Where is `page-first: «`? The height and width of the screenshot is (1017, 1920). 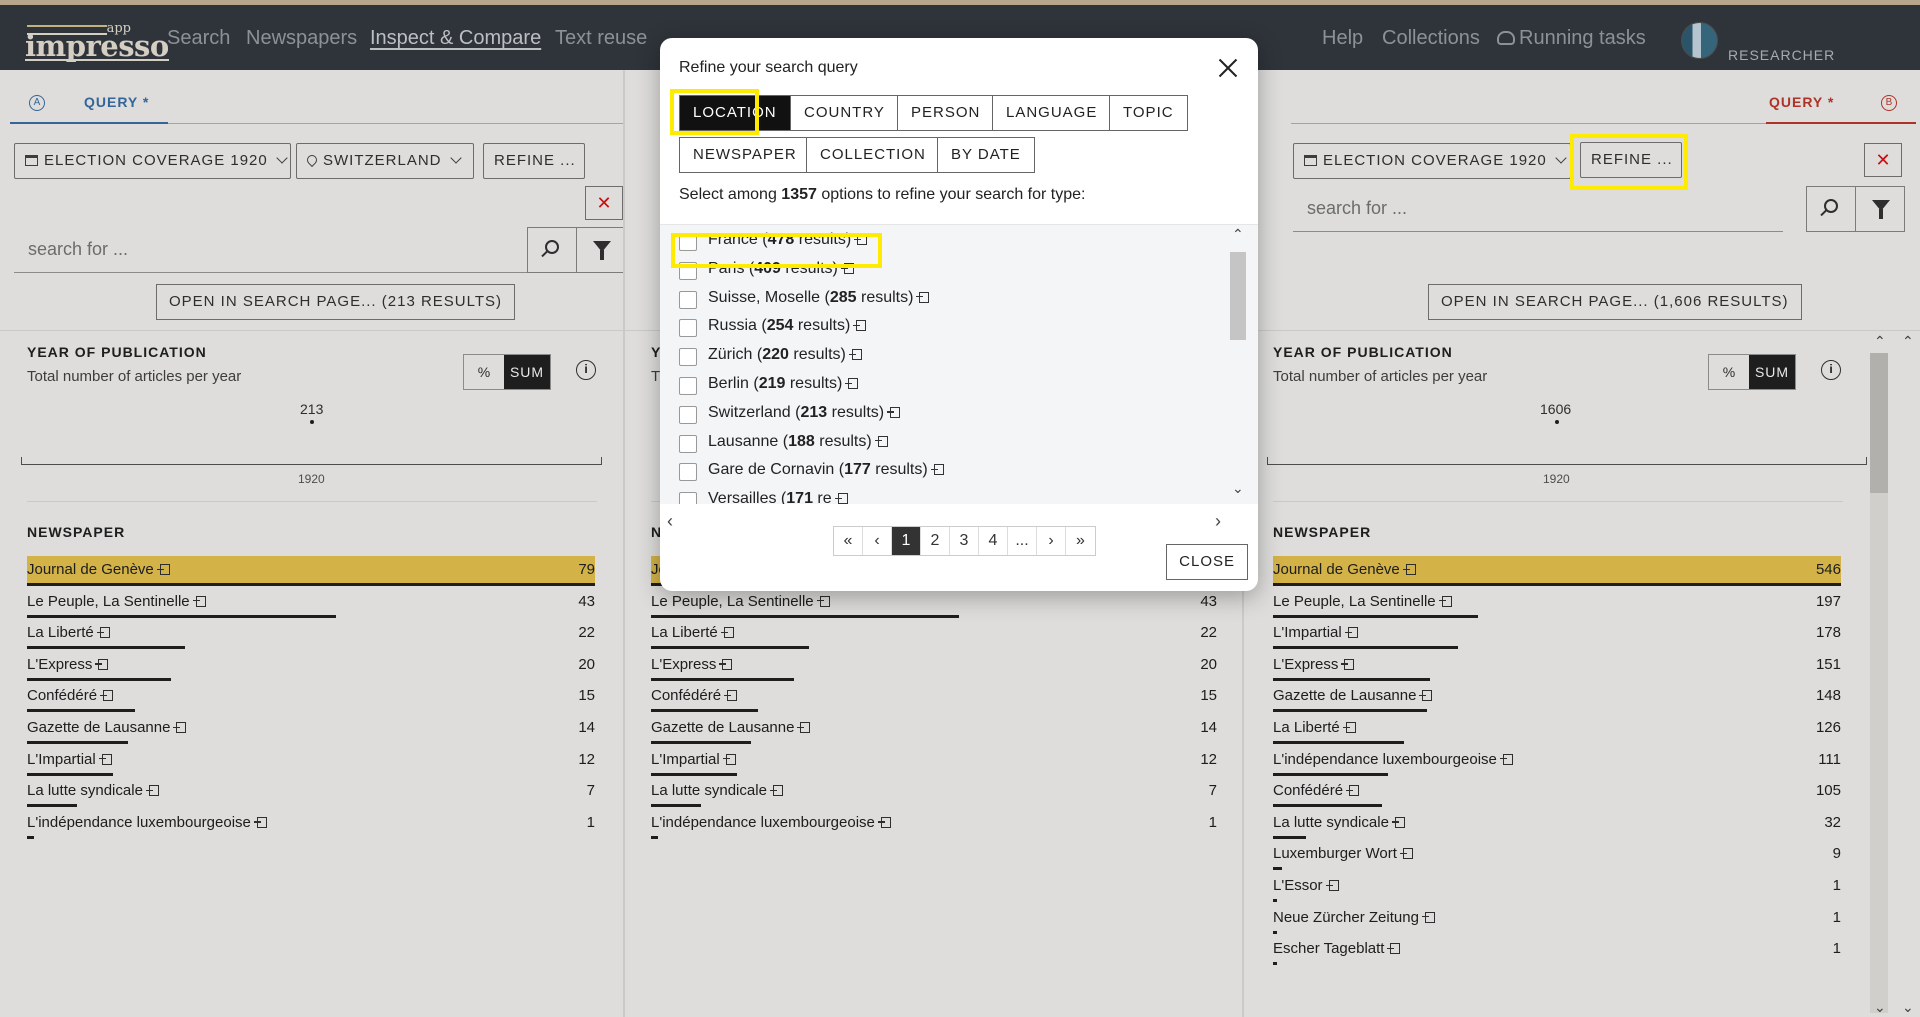
page-first: « is located at coordinates (848, 541).